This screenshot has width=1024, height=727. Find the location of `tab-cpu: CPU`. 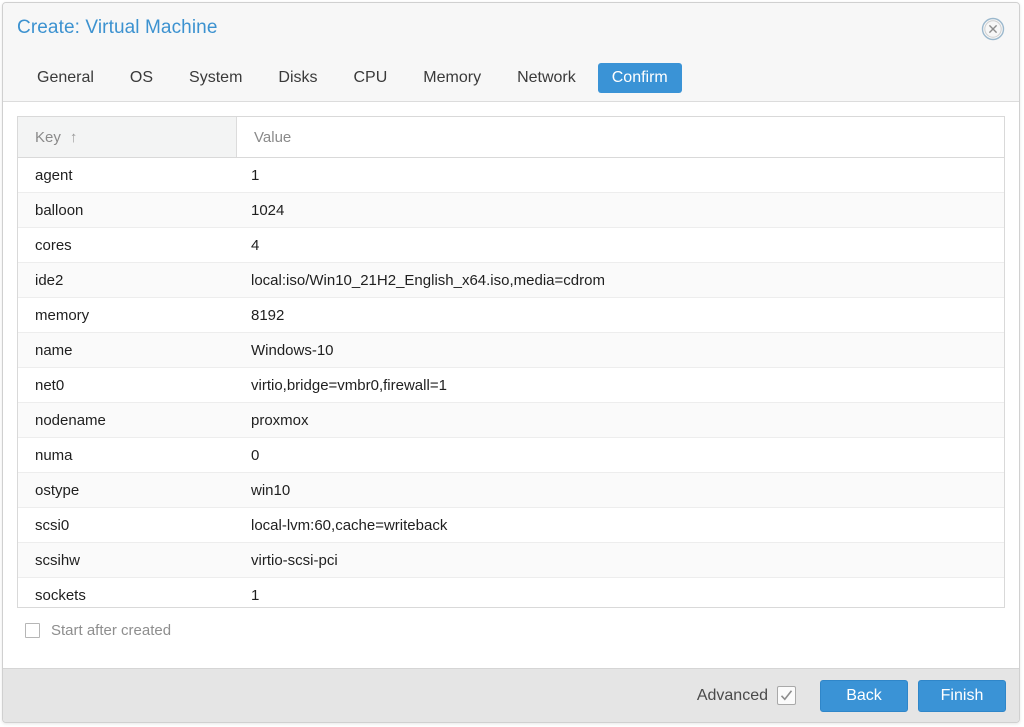

tab-cpu: CPU is located at coordinates (371, 78).